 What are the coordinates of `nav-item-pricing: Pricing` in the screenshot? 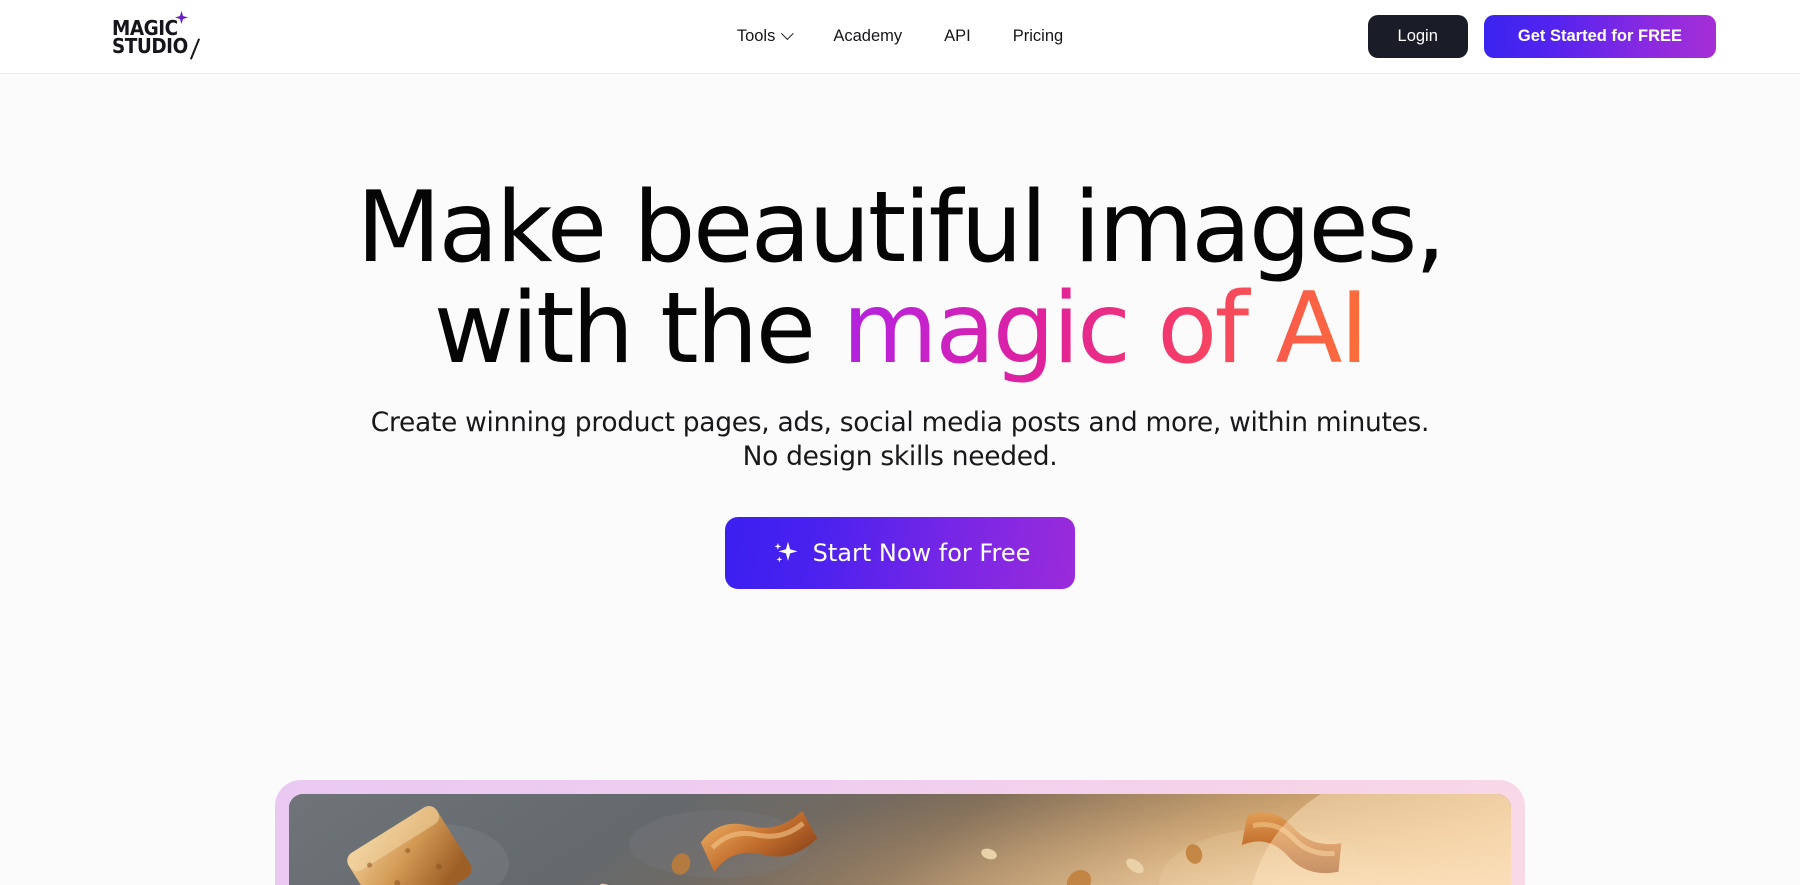 It's located at (1038, 36).